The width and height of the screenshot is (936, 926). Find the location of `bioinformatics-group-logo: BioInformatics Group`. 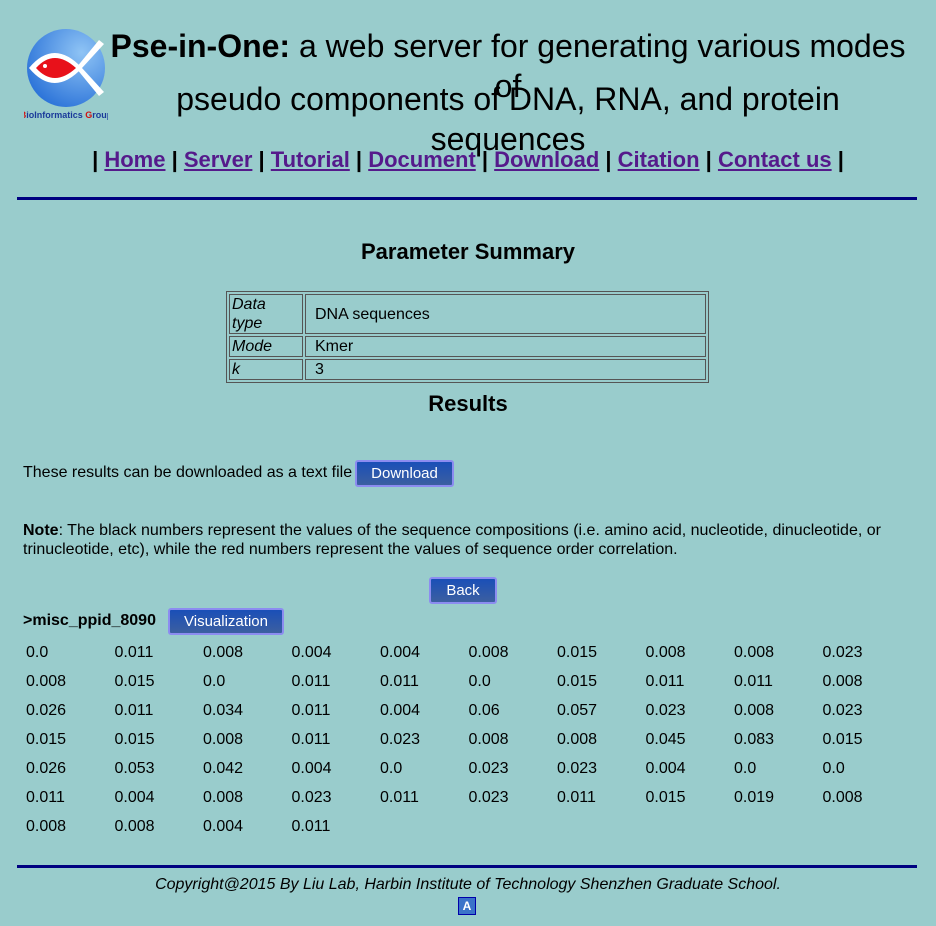

bioinformatics-group-logo: BioInformatics Group is located at coordinates (66, 74).